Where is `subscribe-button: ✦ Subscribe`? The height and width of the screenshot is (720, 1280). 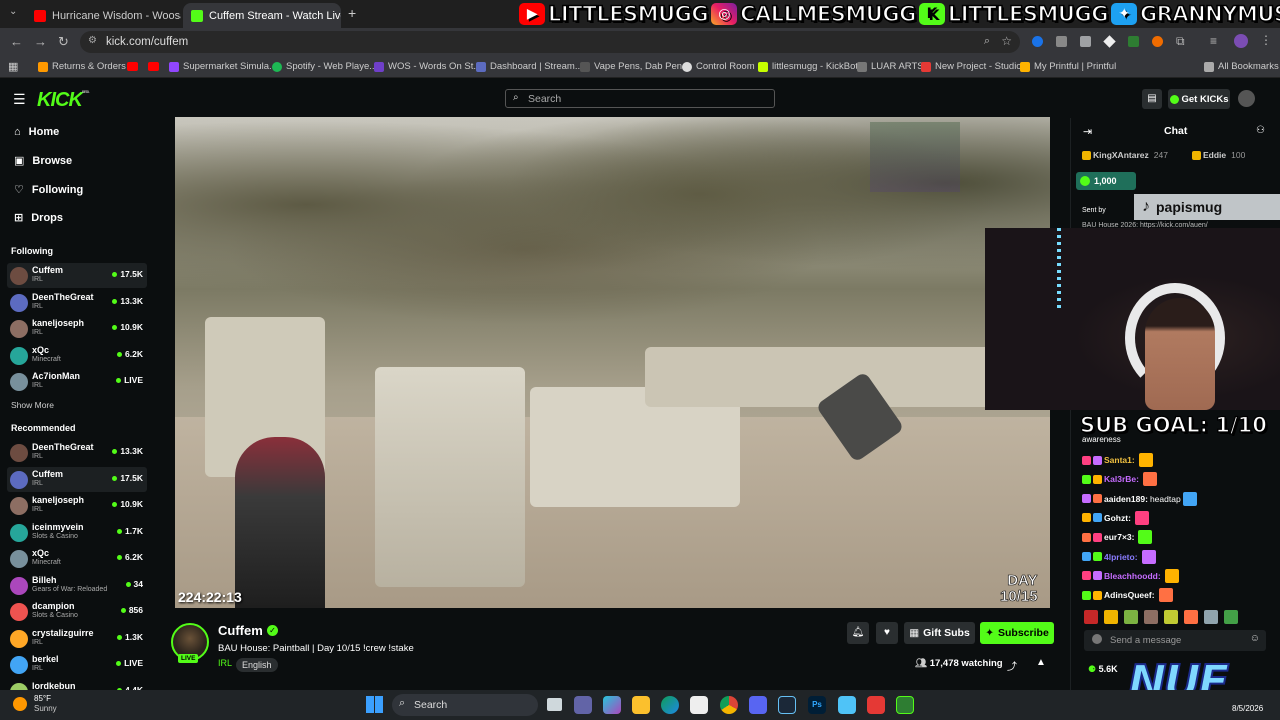
subscribe-button: ✦ Subscribe is located at coordinates (1017, 633).